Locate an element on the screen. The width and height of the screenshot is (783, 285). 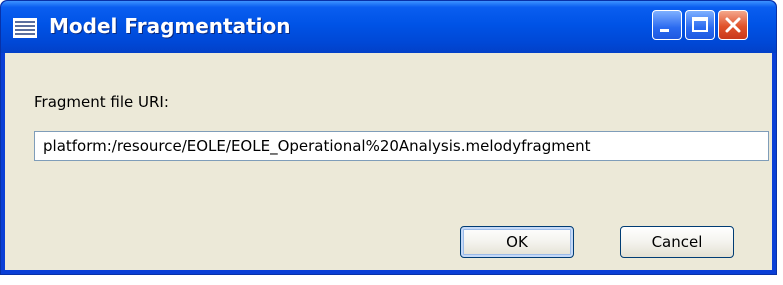
ok-button: OK is located at coordinates (517, 242).